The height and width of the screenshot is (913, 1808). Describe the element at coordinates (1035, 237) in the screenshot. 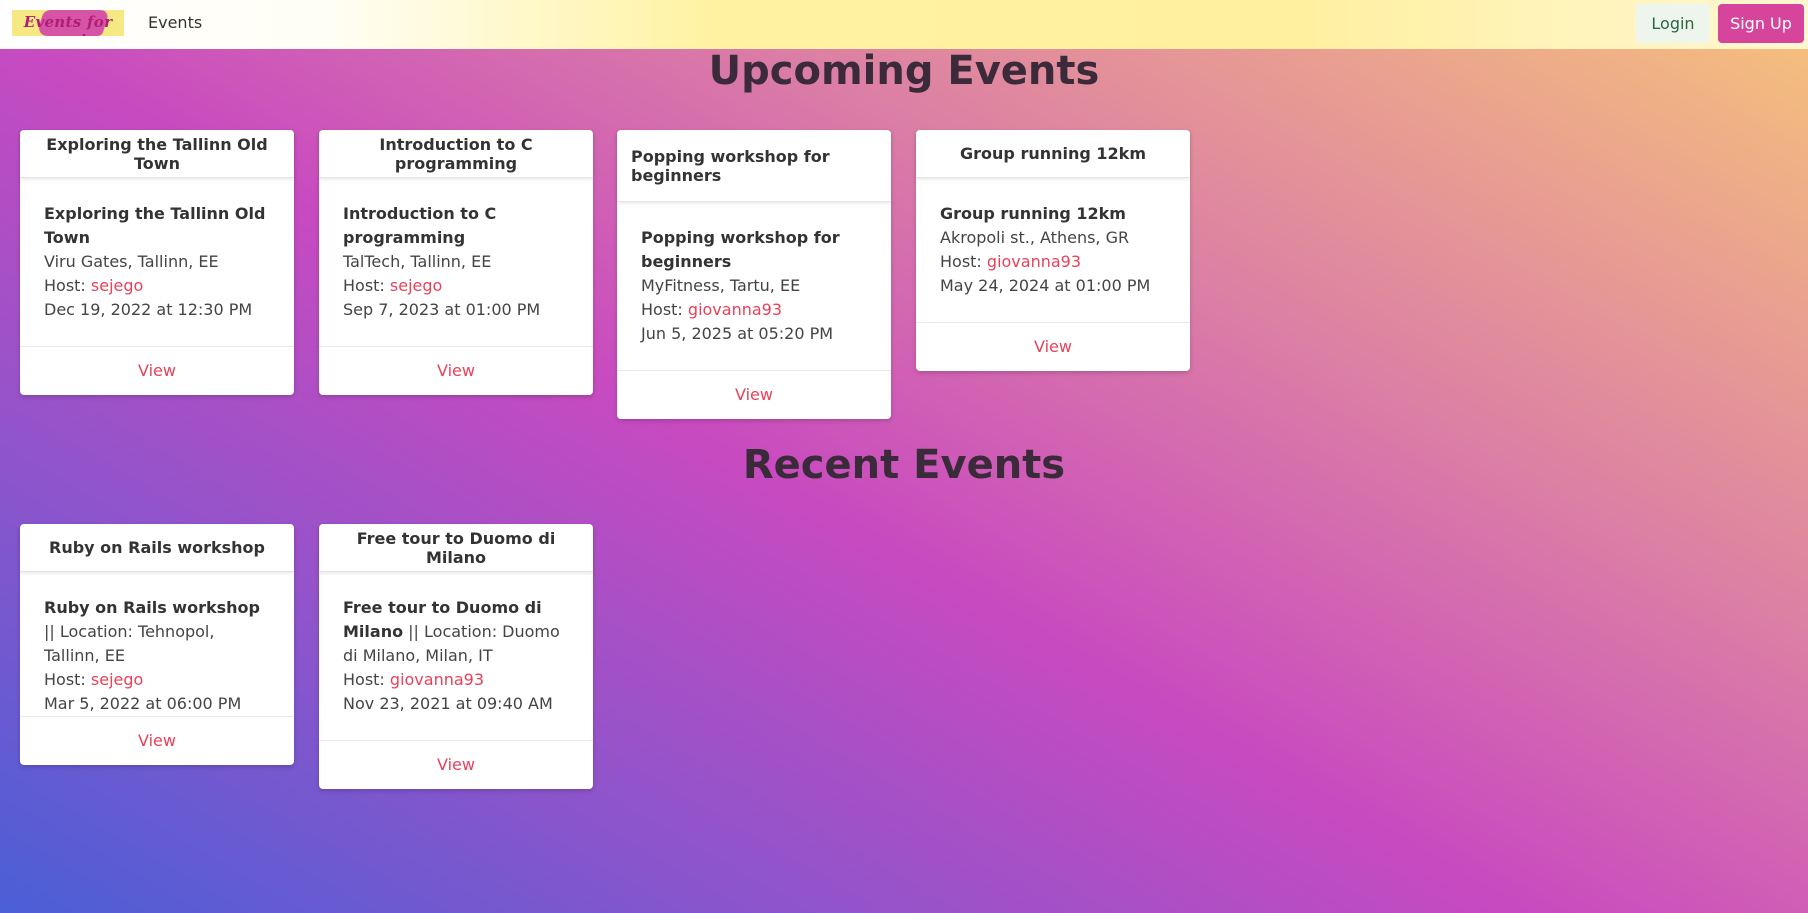

I see `event-location: Akropoli st., Athens, GR` at that location.